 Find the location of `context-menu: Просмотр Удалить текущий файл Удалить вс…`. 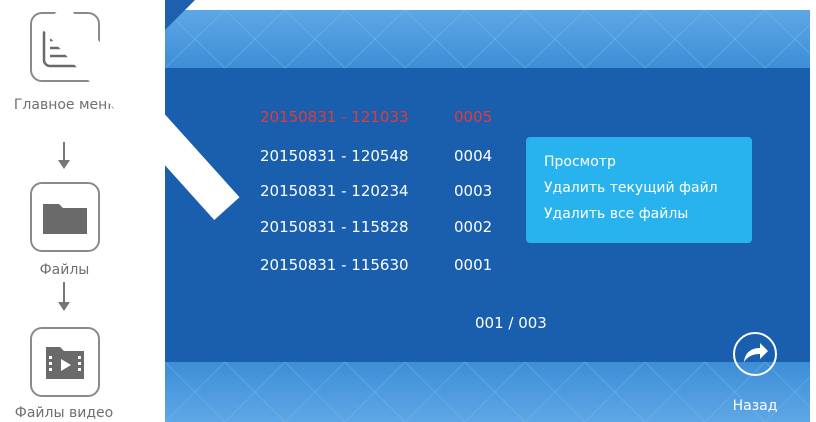

context-menu: Просмотр Удалить текущий файл Удалить вс… is located at coordinates (639, 190).